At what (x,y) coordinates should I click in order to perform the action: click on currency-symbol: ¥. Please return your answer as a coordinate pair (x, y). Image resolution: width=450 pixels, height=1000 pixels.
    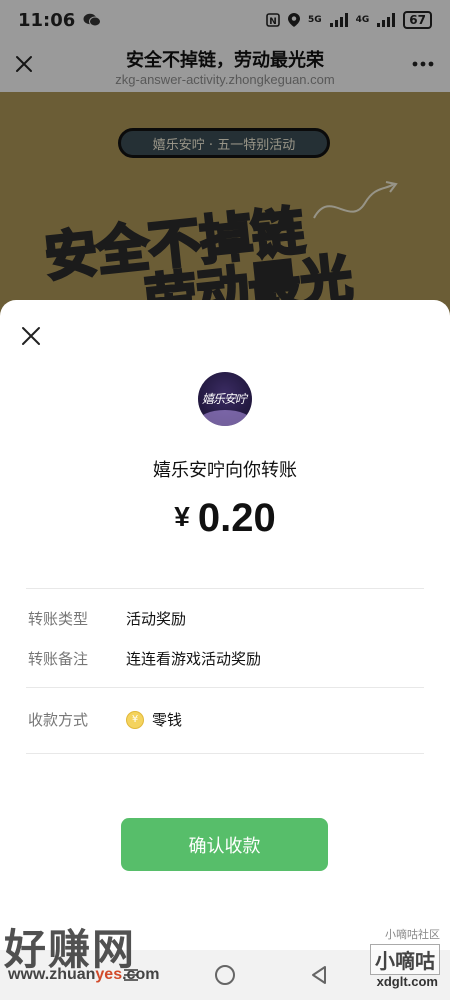
    Looking at the image, I should click on (182, 516).